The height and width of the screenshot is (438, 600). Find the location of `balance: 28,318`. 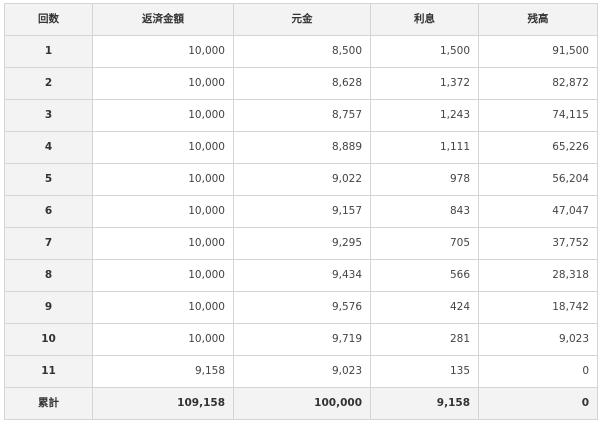

balance: 28,318 is located at coordinates (538, 275).